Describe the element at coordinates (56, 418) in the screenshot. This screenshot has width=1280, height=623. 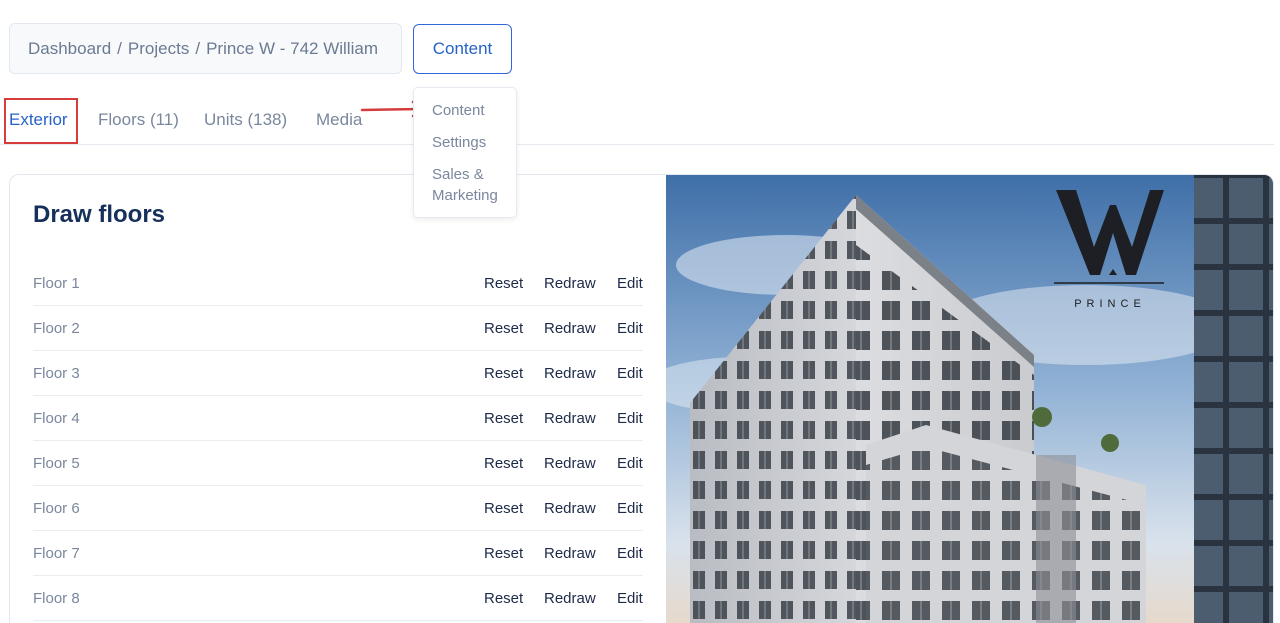
I see `floor-label: Floor 4` at that location.